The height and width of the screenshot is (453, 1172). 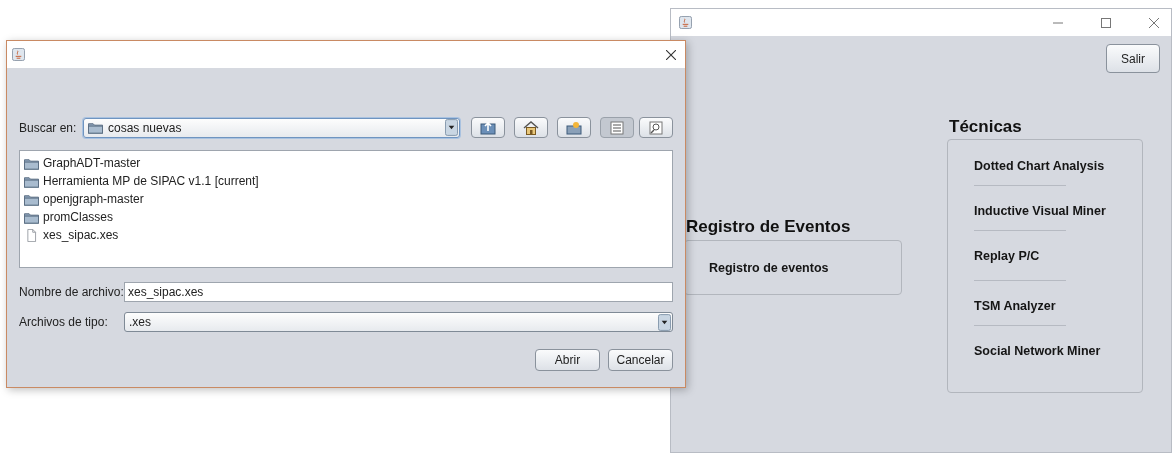 I want to click on file-icon, so click(x=31, y=235).